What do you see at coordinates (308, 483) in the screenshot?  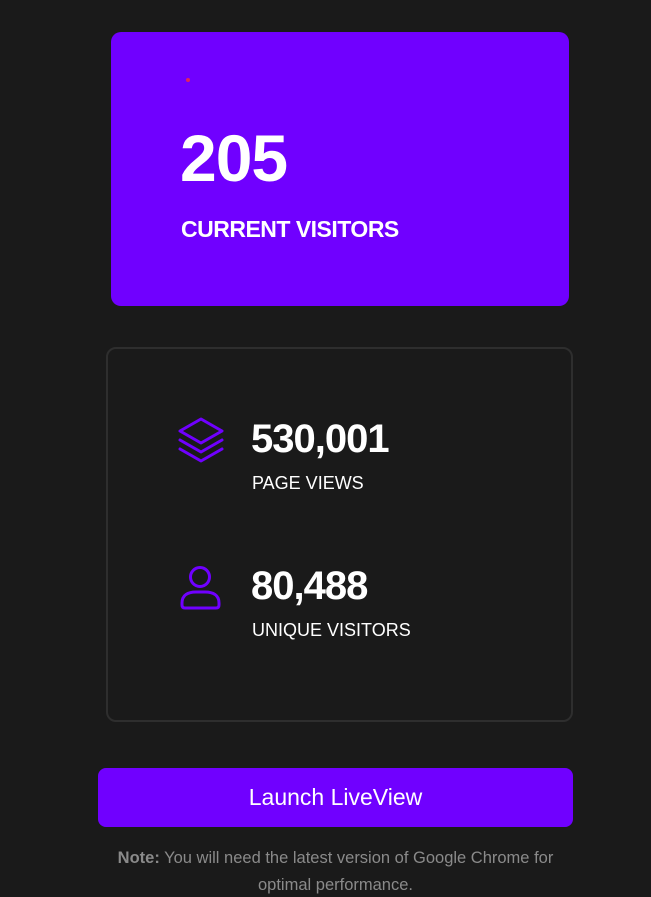 I see `page-views-label: PAGE VIEWS` at bounding box center [308, 483].